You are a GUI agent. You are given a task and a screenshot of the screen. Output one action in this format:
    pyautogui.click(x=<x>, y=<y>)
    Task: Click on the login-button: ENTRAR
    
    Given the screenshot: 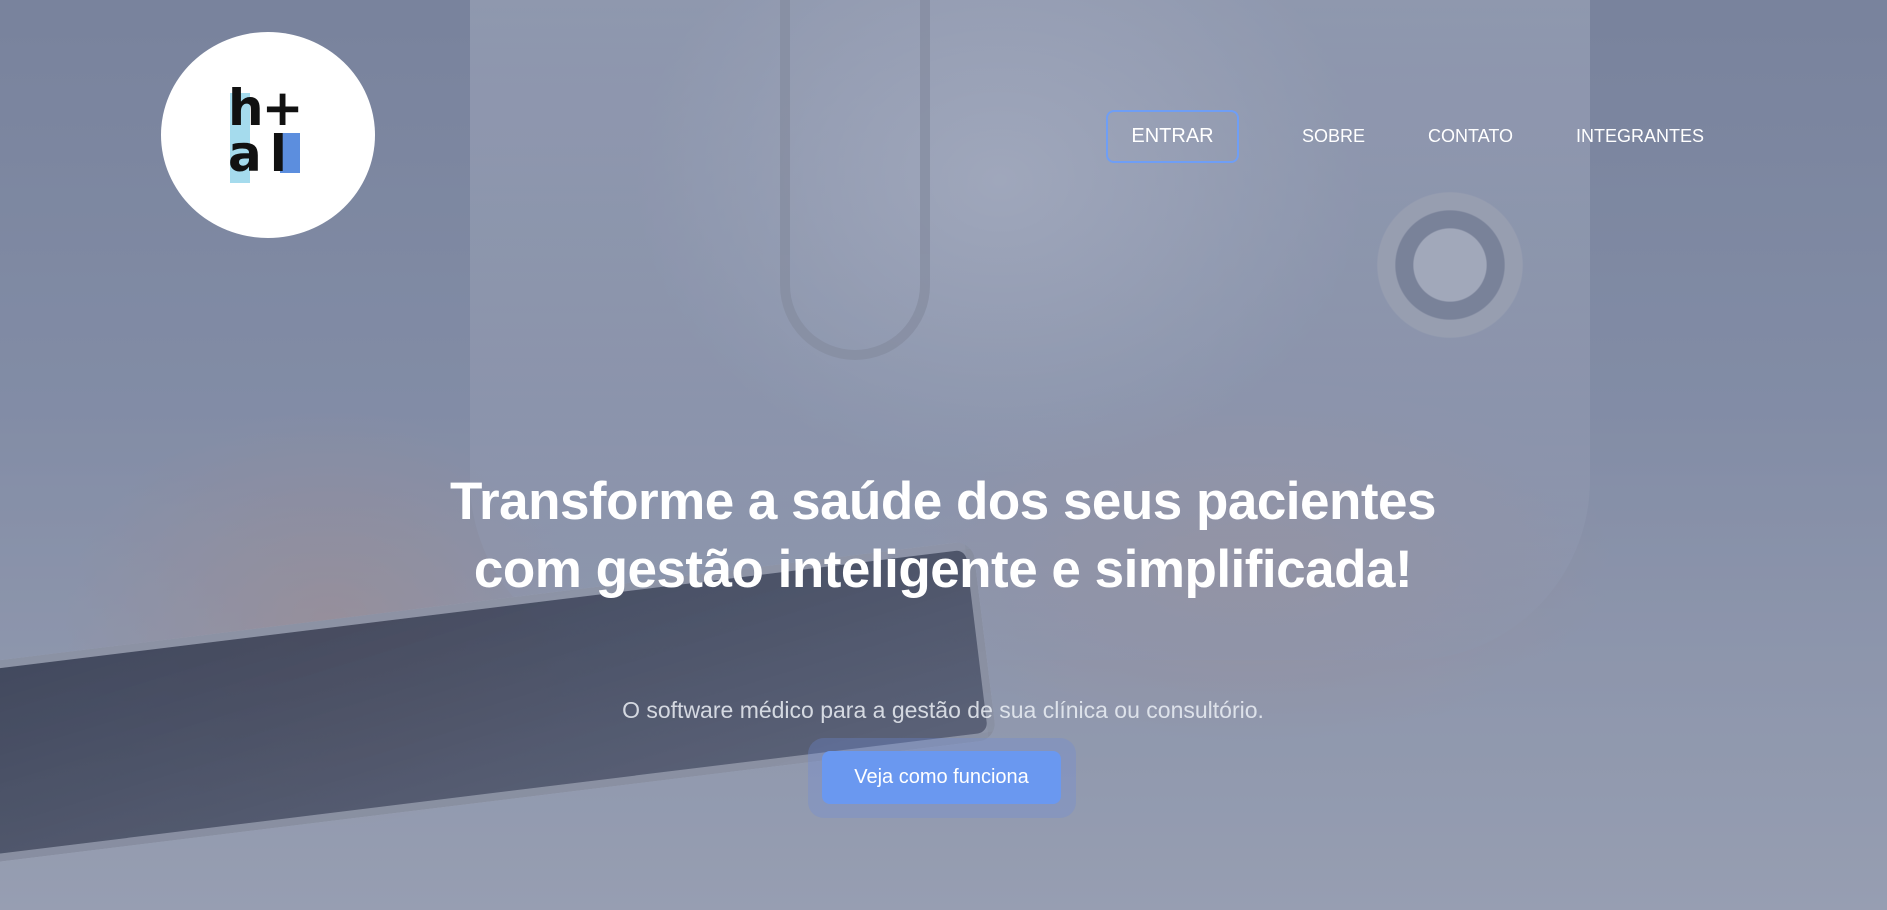 What is the action you would take?
    pyautogui.click(x=1172, y=136)
    